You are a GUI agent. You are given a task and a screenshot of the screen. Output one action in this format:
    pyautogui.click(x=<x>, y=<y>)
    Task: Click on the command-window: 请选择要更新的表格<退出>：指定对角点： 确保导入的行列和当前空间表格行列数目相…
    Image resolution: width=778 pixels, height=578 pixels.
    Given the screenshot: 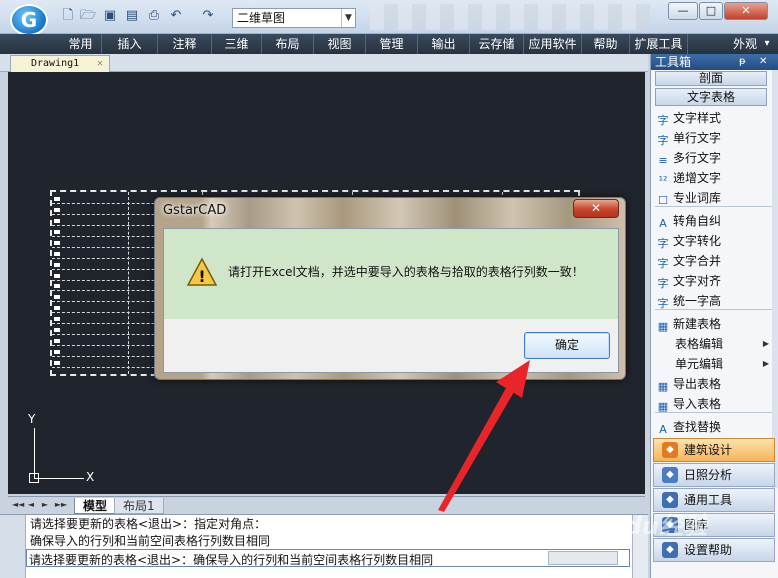 What is the action you would take?
    pyautogui.click(x=324, y=546)
    